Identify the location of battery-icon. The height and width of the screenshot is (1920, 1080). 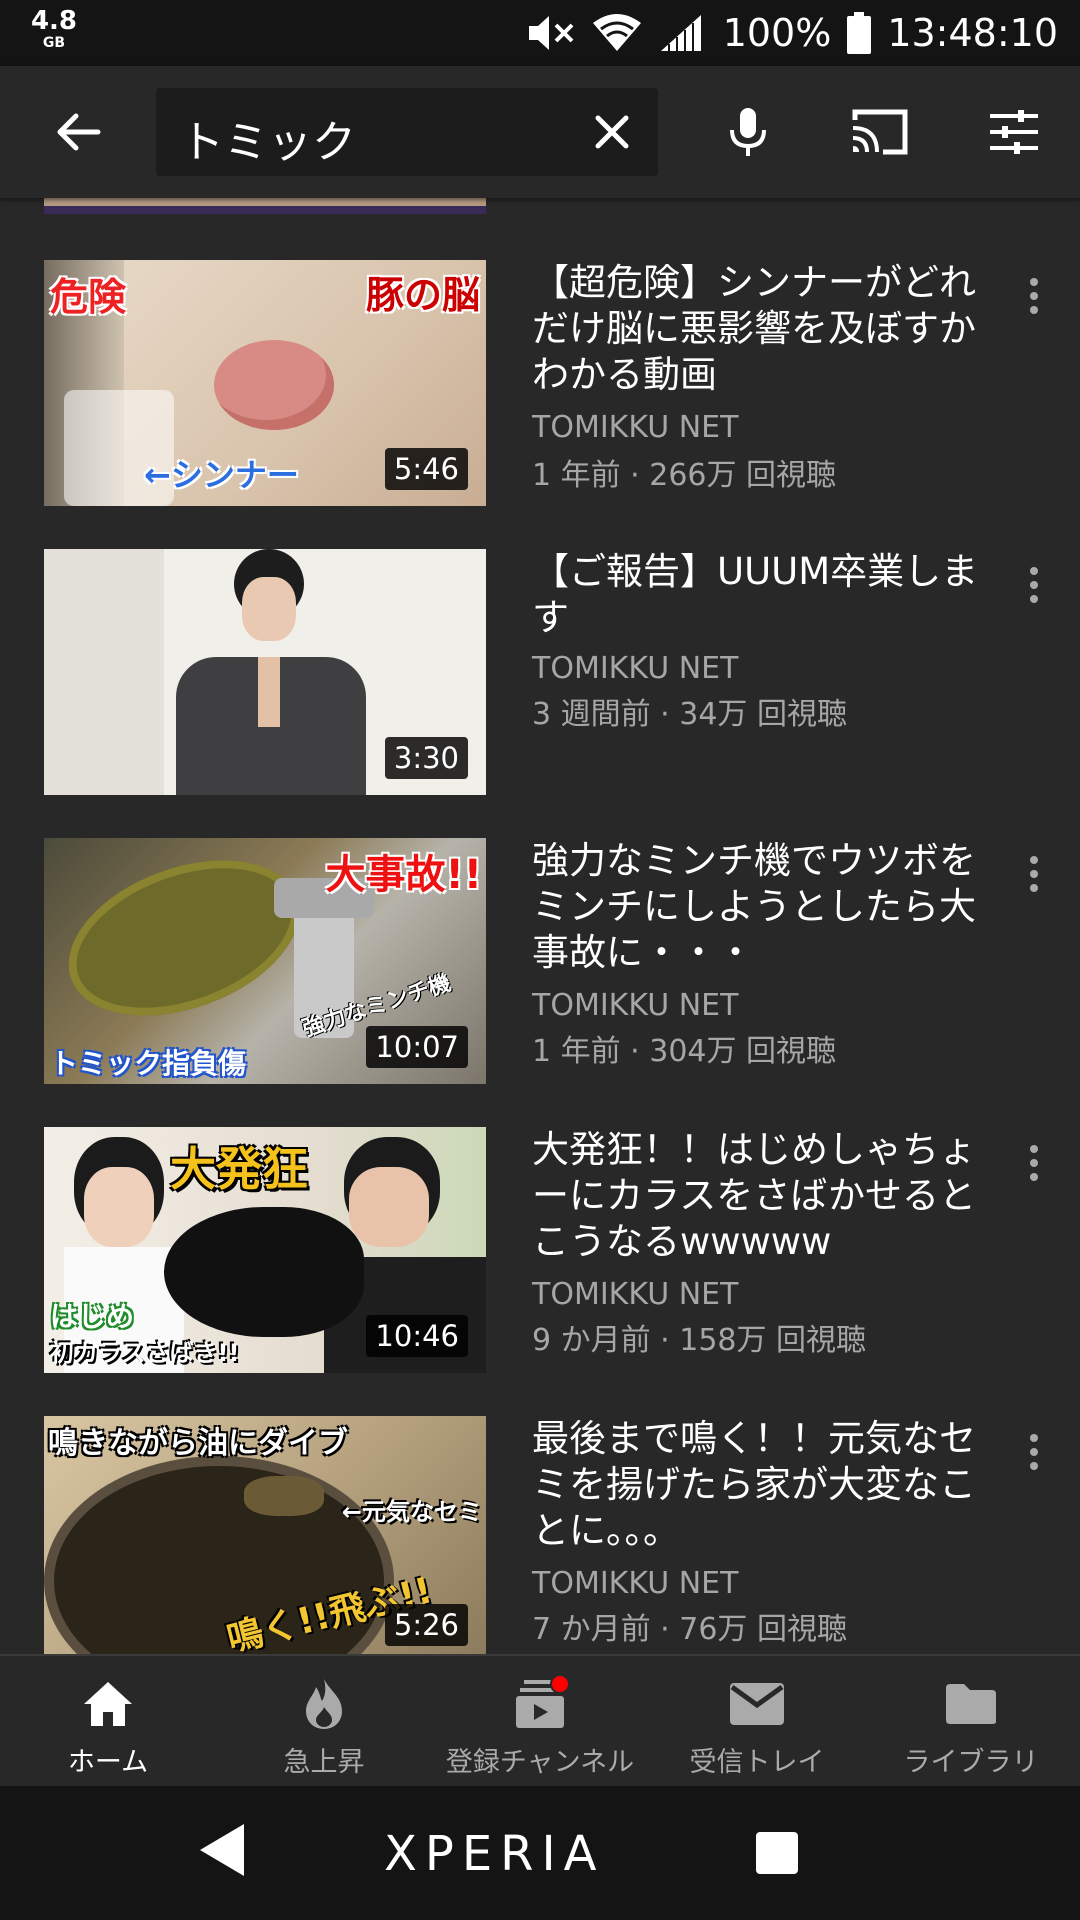
(859, 33).